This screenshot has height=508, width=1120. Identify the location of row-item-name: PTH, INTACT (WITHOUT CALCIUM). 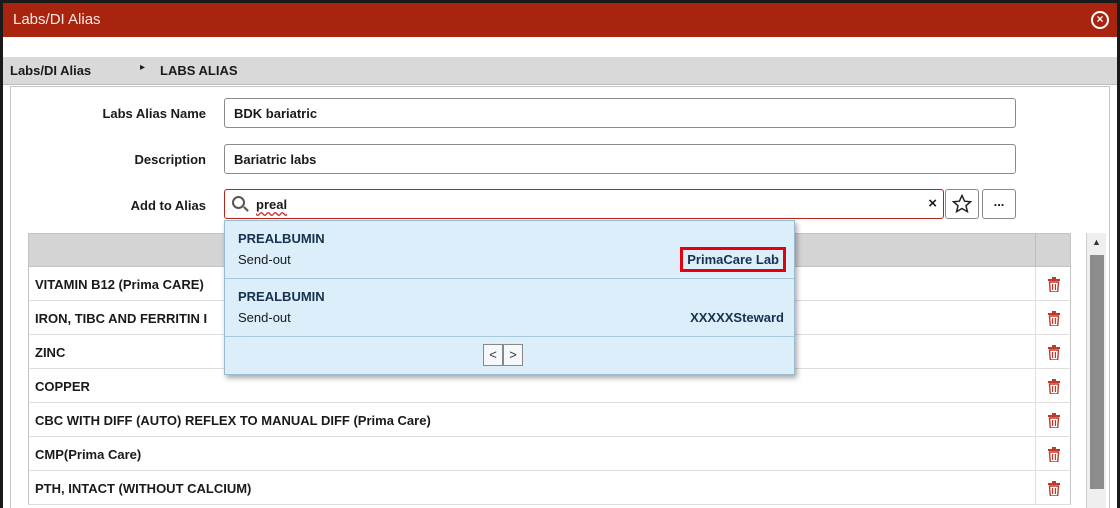
(143, 488).